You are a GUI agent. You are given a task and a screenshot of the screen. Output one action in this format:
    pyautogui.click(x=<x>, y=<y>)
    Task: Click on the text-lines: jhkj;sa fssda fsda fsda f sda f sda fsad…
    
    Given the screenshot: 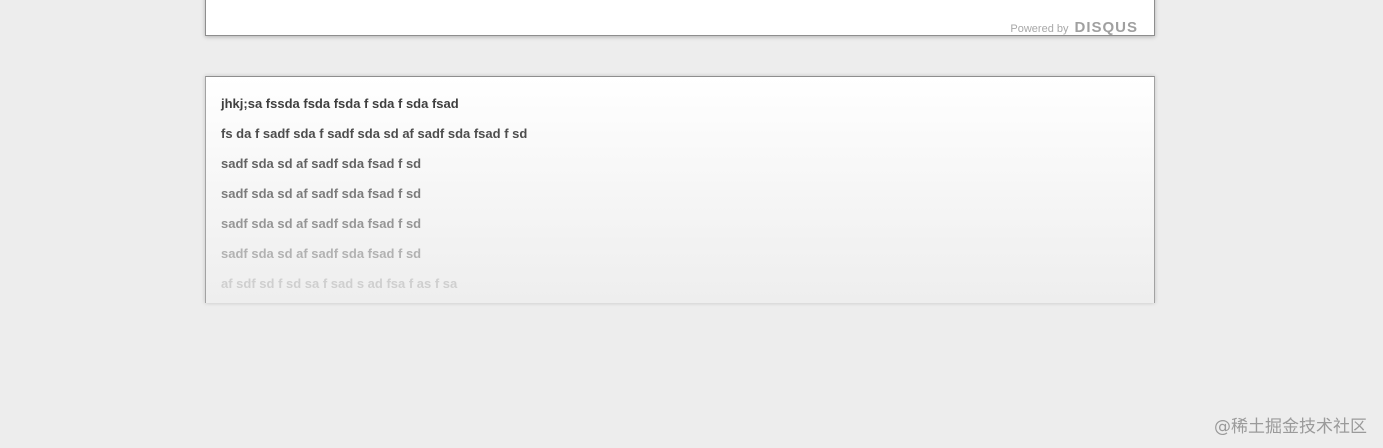 What is the action you would take?
    pyautogui.click(x=374, y=201)
    